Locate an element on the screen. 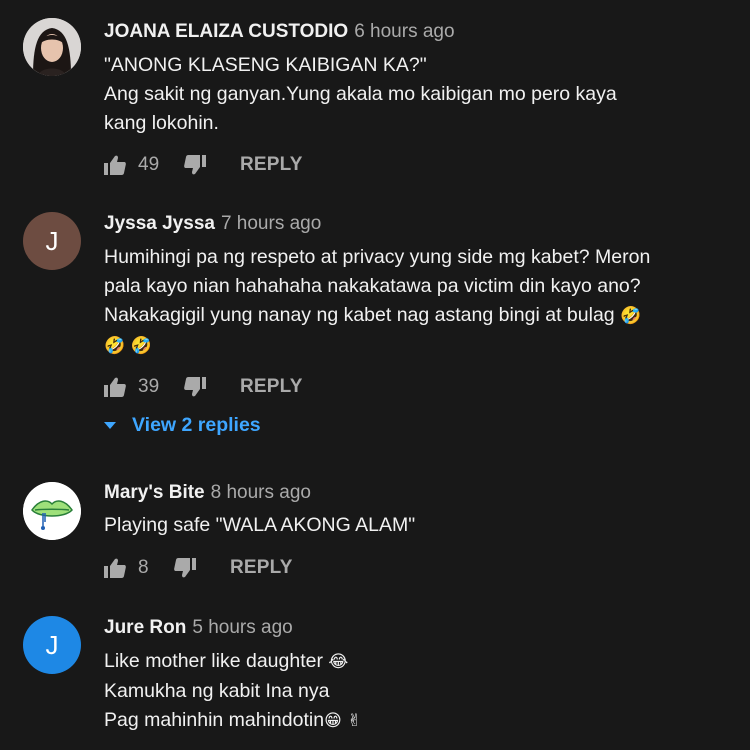 The width and height of the screenshot is (750, 750). comment-actions: 49 REPLY is located at coordinates (203, 165).